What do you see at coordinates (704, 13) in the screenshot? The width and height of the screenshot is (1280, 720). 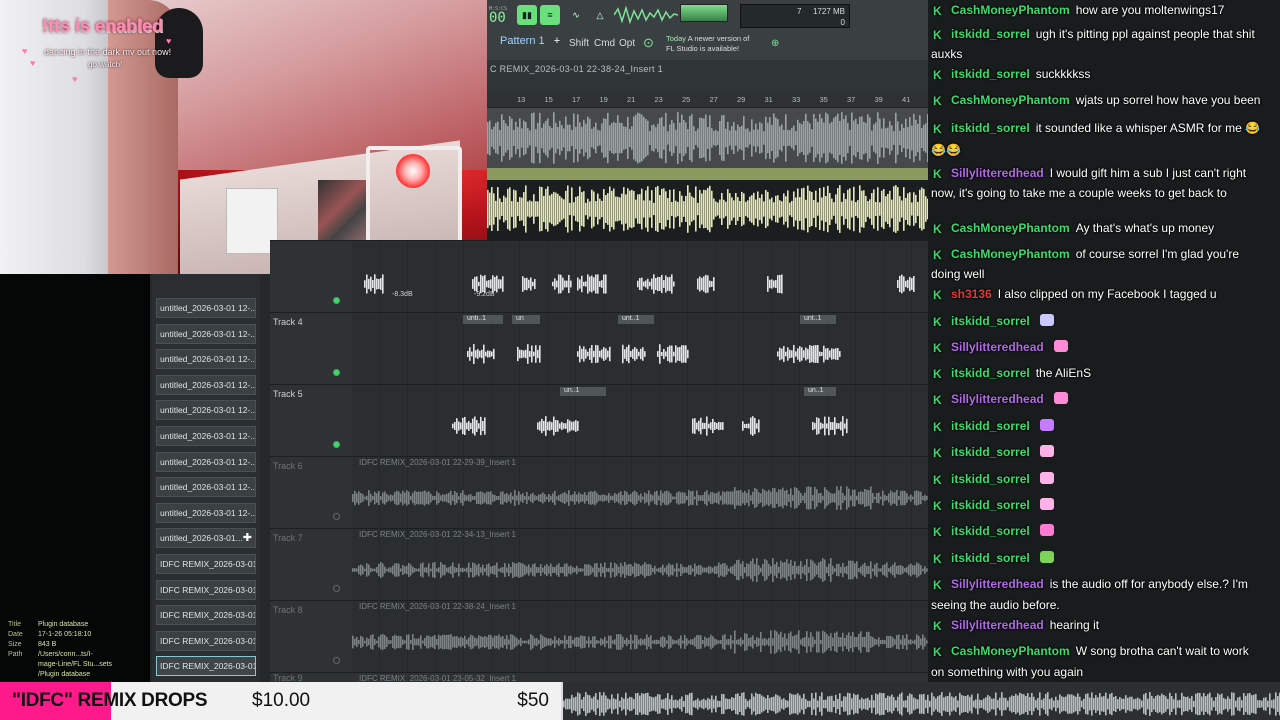 I see `volume-meter` at bounding box center [704, 13].